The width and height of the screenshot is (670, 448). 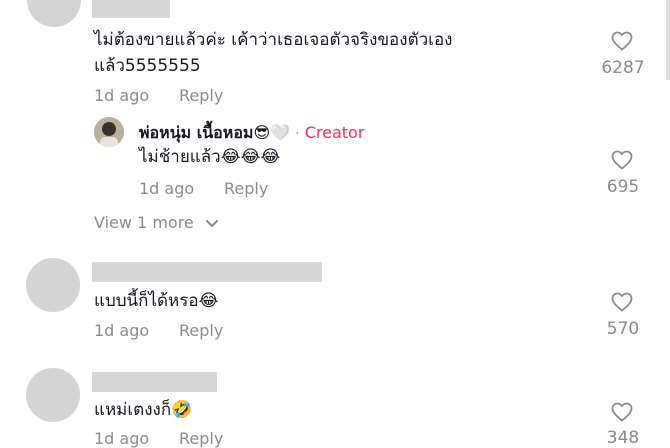 I want to click on scrollbar, so click(x=668, y=40).